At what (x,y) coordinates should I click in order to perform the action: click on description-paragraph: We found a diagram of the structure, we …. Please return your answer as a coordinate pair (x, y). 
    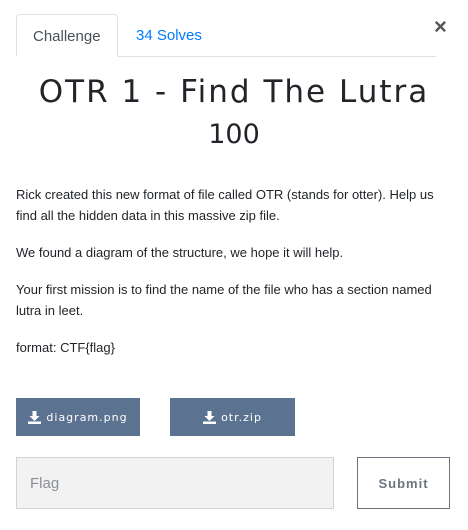
    Looking at the image, I should click on (180, 252).